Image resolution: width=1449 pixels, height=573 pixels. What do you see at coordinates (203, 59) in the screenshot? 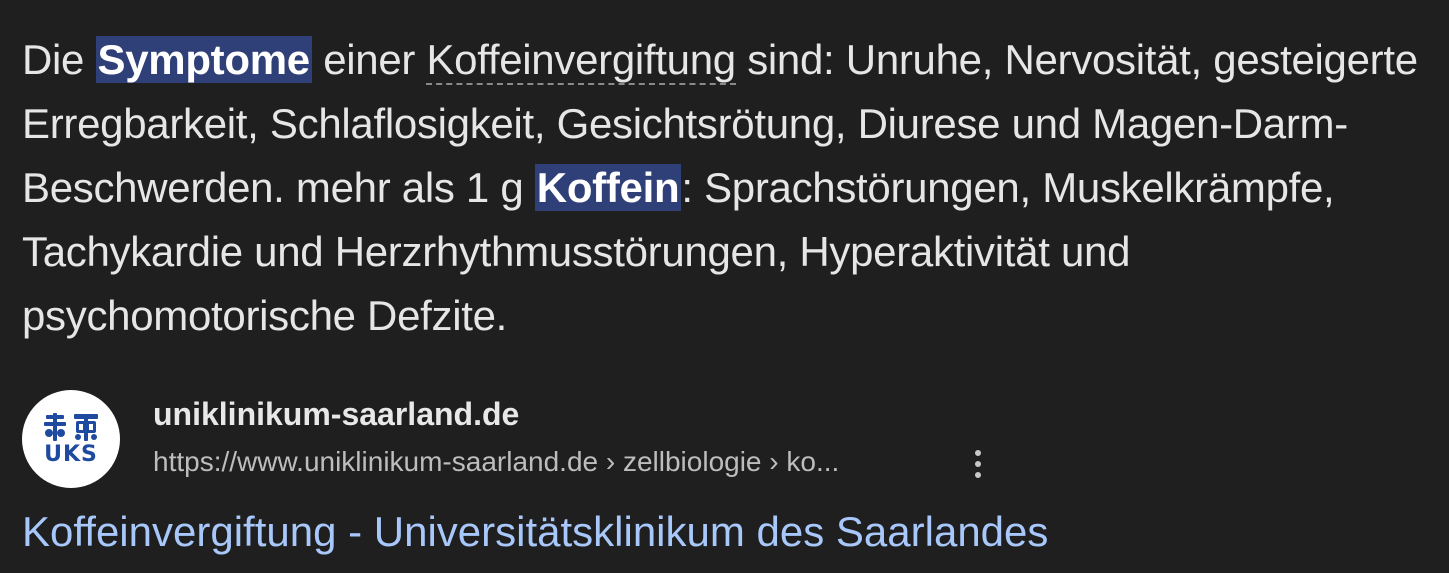
I see `highlight-symptome: Symptome` at bounding box center [203, 59].